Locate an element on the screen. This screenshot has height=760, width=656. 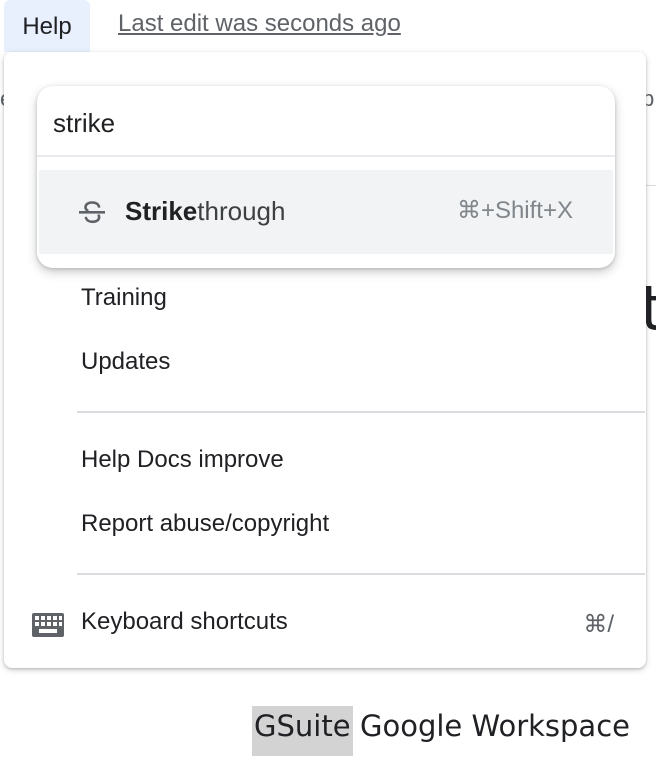
menu-item-training: Training is located at coordinates (124, 298).